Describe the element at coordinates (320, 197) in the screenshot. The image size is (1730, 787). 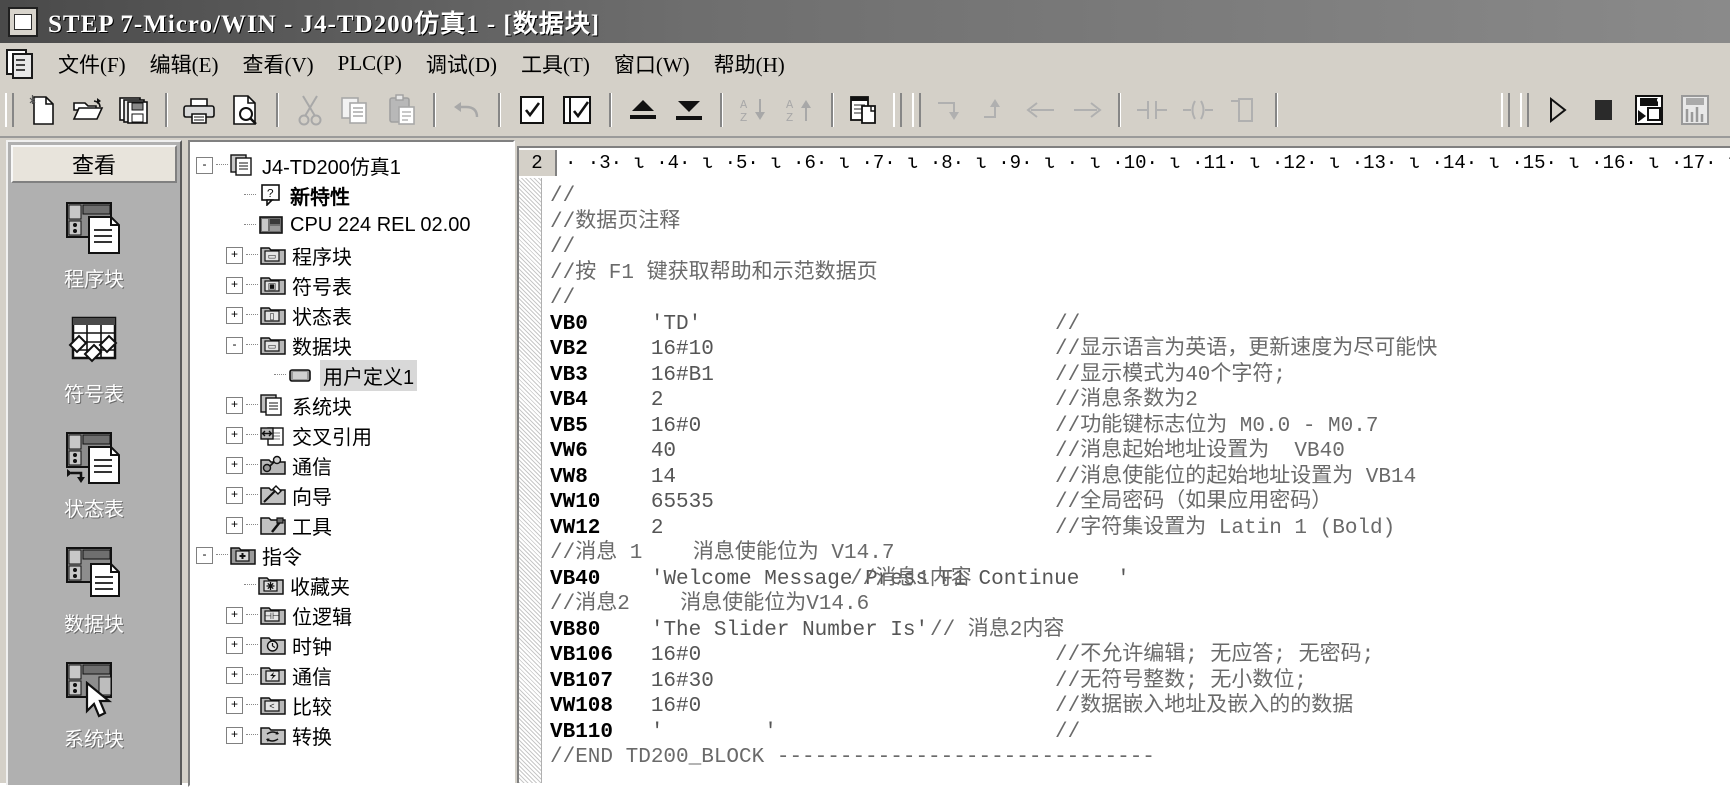
I see `tree-node-label: 新特性` at that location.